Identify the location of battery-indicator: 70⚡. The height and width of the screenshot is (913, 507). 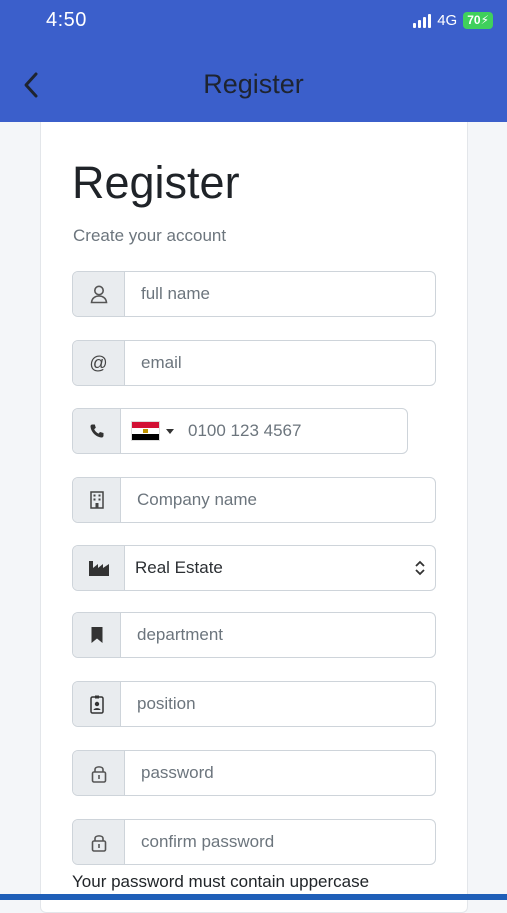
(478, 20).